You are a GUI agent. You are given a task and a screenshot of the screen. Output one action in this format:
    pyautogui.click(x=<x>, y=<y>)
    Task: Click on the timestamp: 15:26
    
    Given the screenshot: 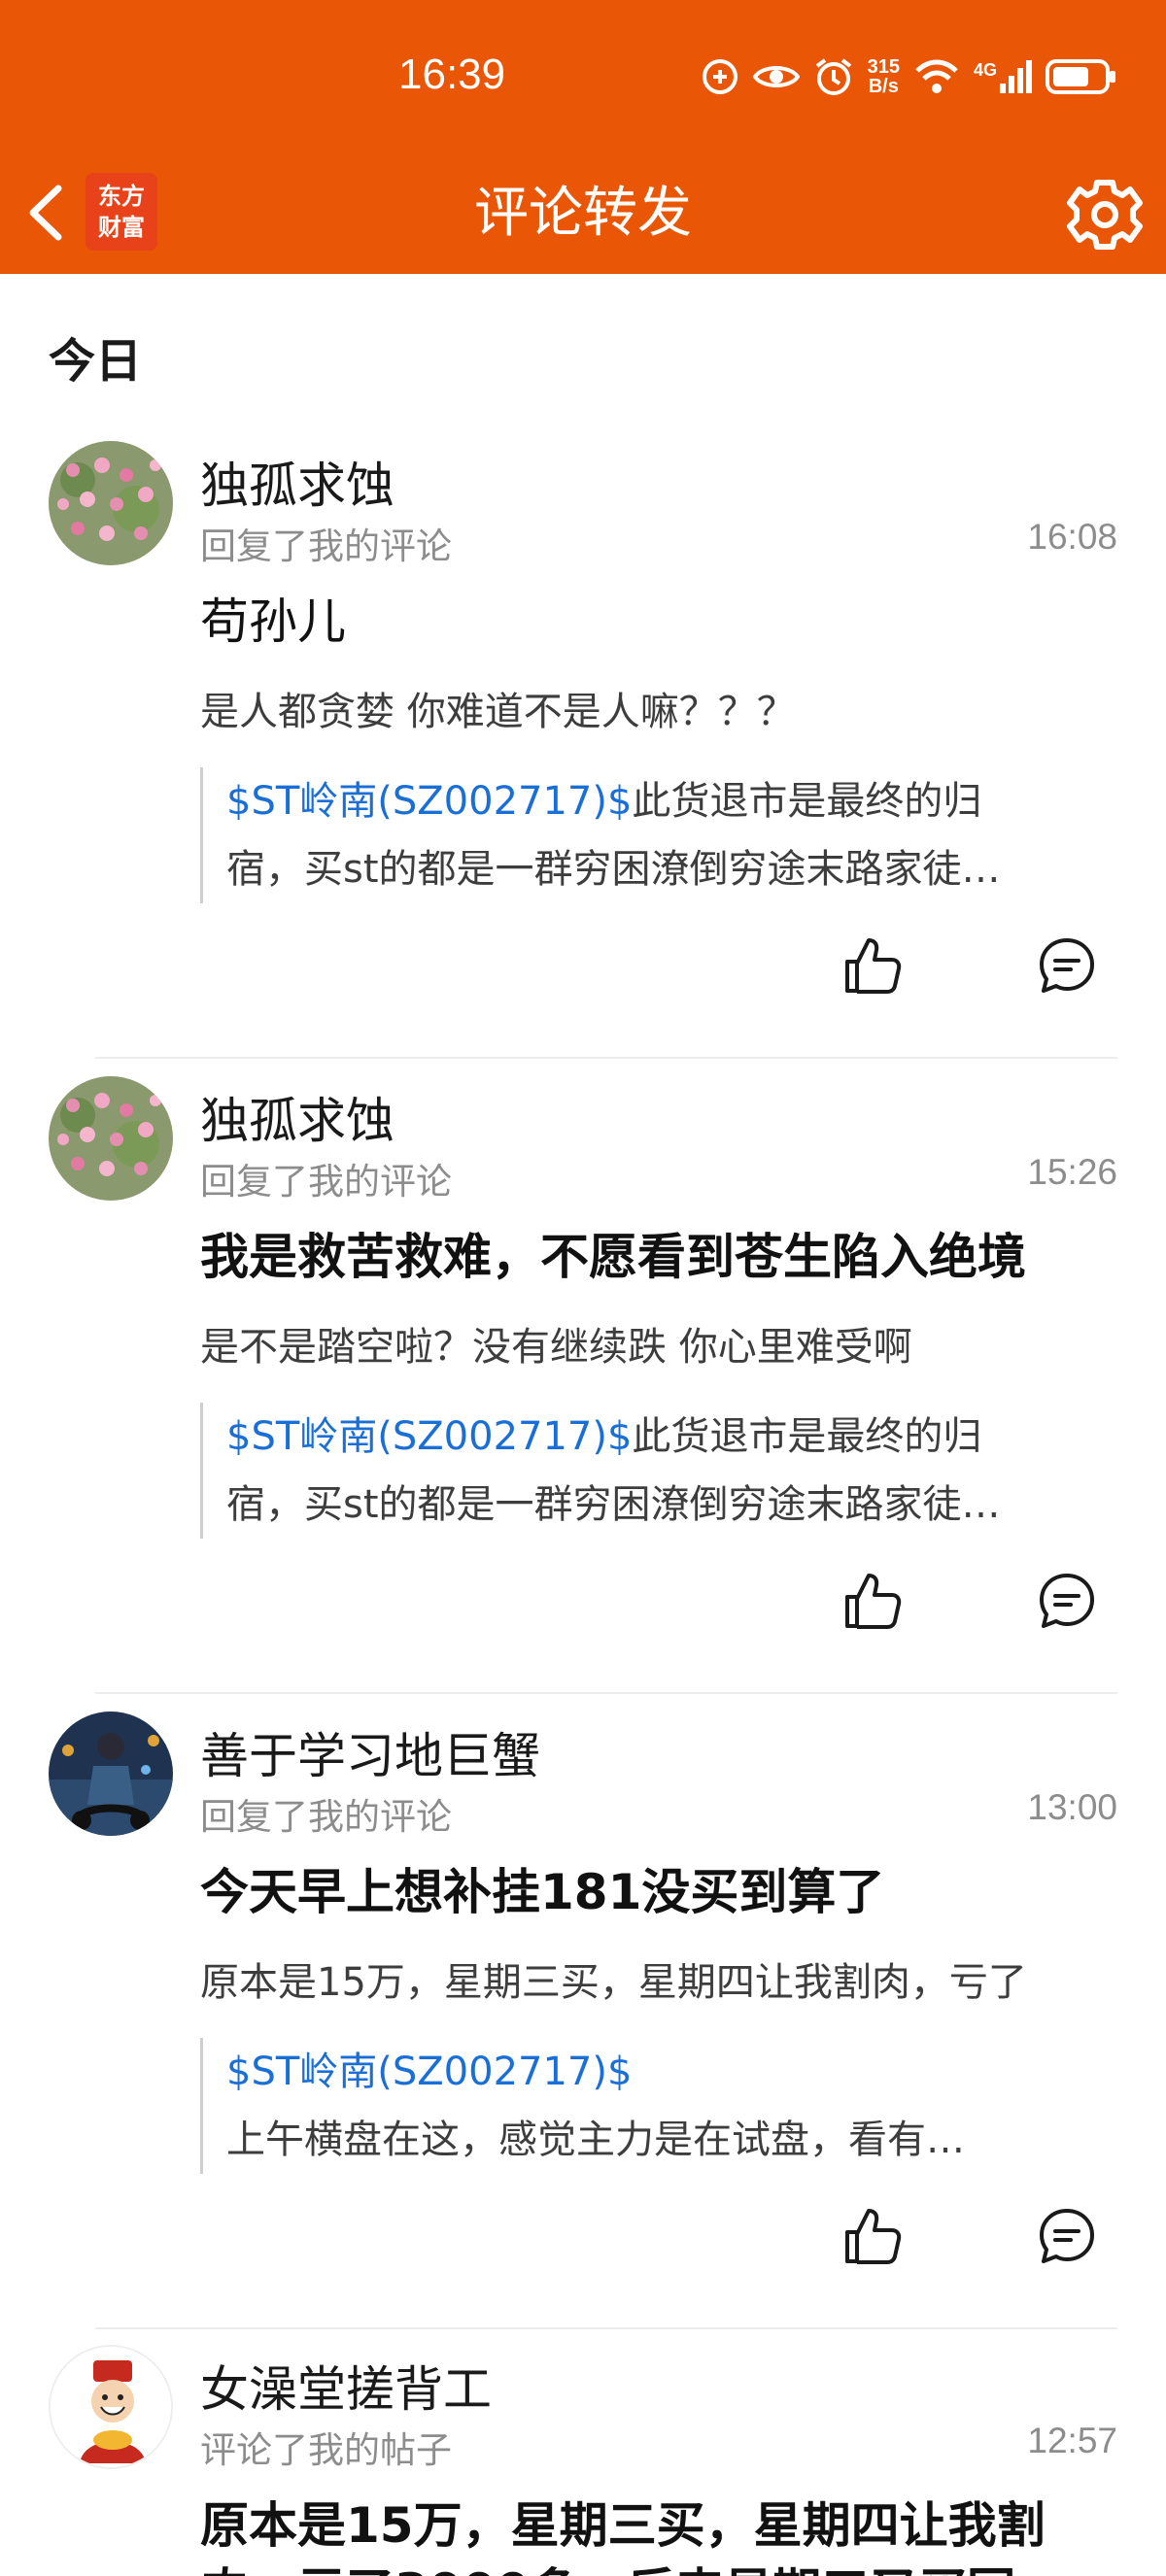 What is the action you would take?
    pyautogui.click(x=1072, y=1172)
    